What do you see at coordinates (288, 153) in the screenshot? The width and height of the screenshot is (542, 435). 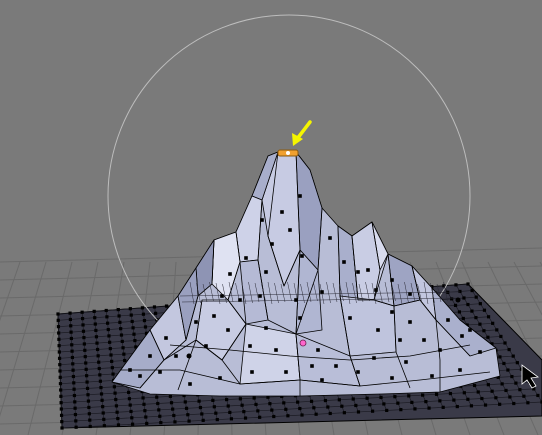 I see `selected-vertex-center` at bounding box center [288, 153].